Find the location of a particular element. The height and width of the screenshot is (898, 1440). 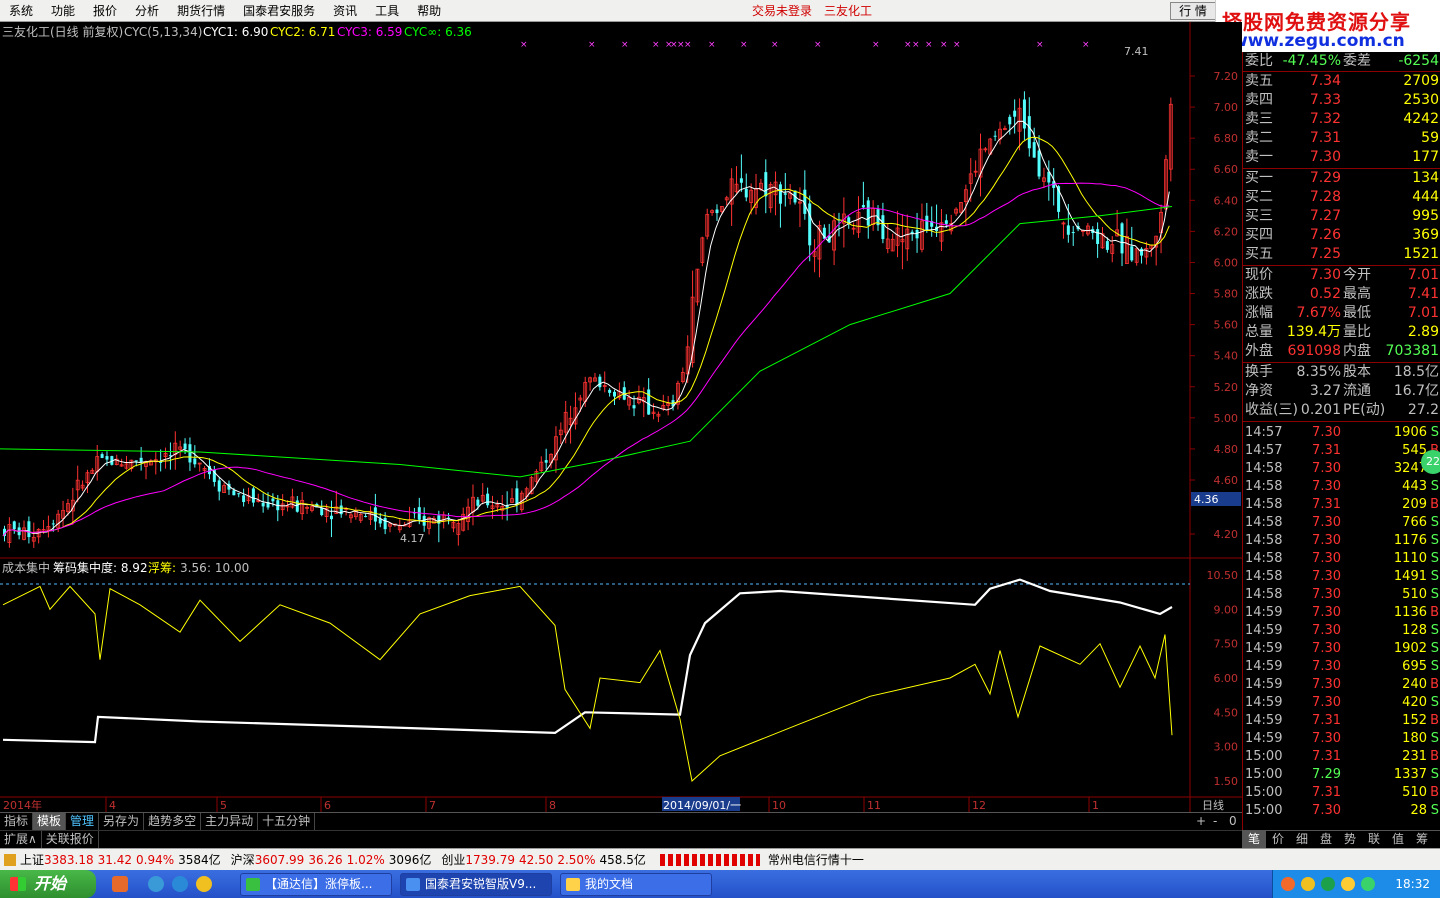

stat-value2: 2.89 is located at coordinates (1423, 332).